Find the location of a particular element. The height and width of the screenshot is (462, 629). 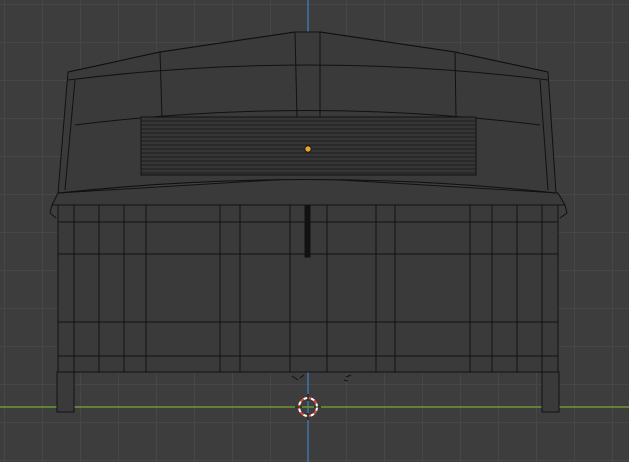

mesh-bracket-left is located at coordinates (53, 211).